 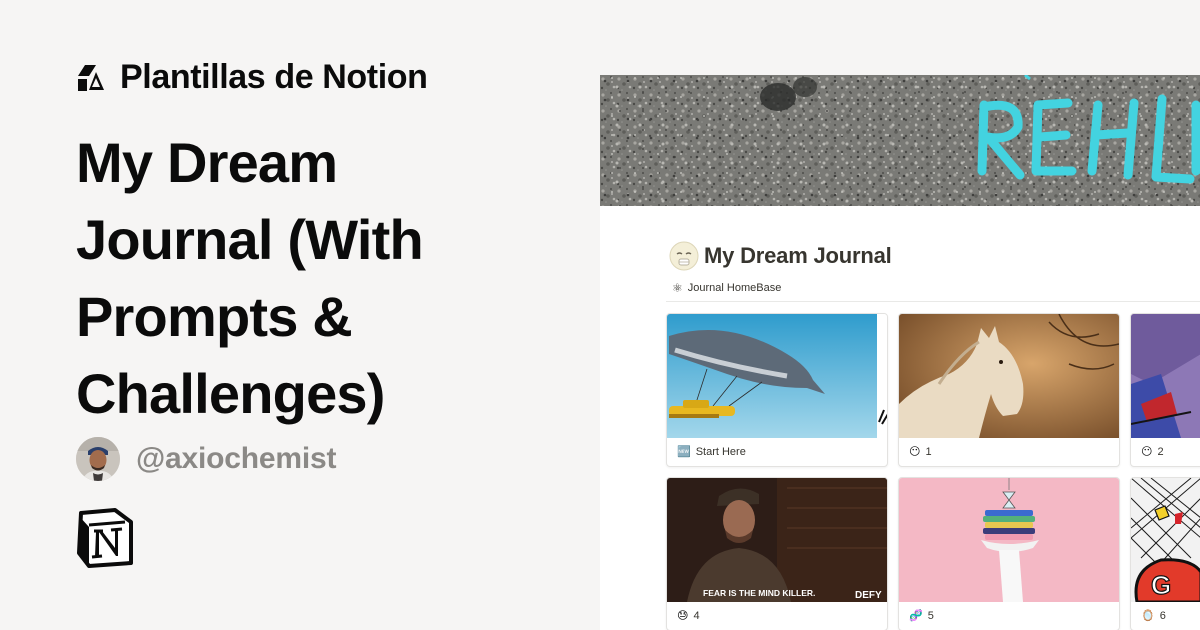 What do you see at coordinates (933, 301) in the screenshot?
I see `divider` at bounding box center [933, 301].